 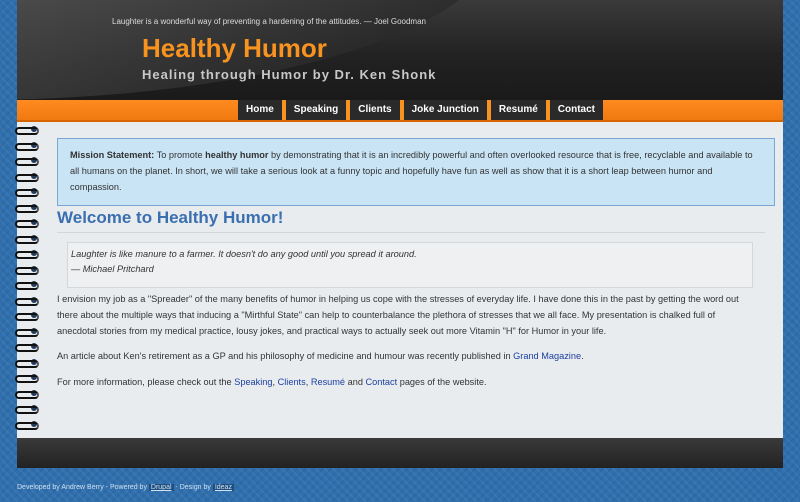 I want to click on more-info-end: pages of the website., so click(x=442, y=382).